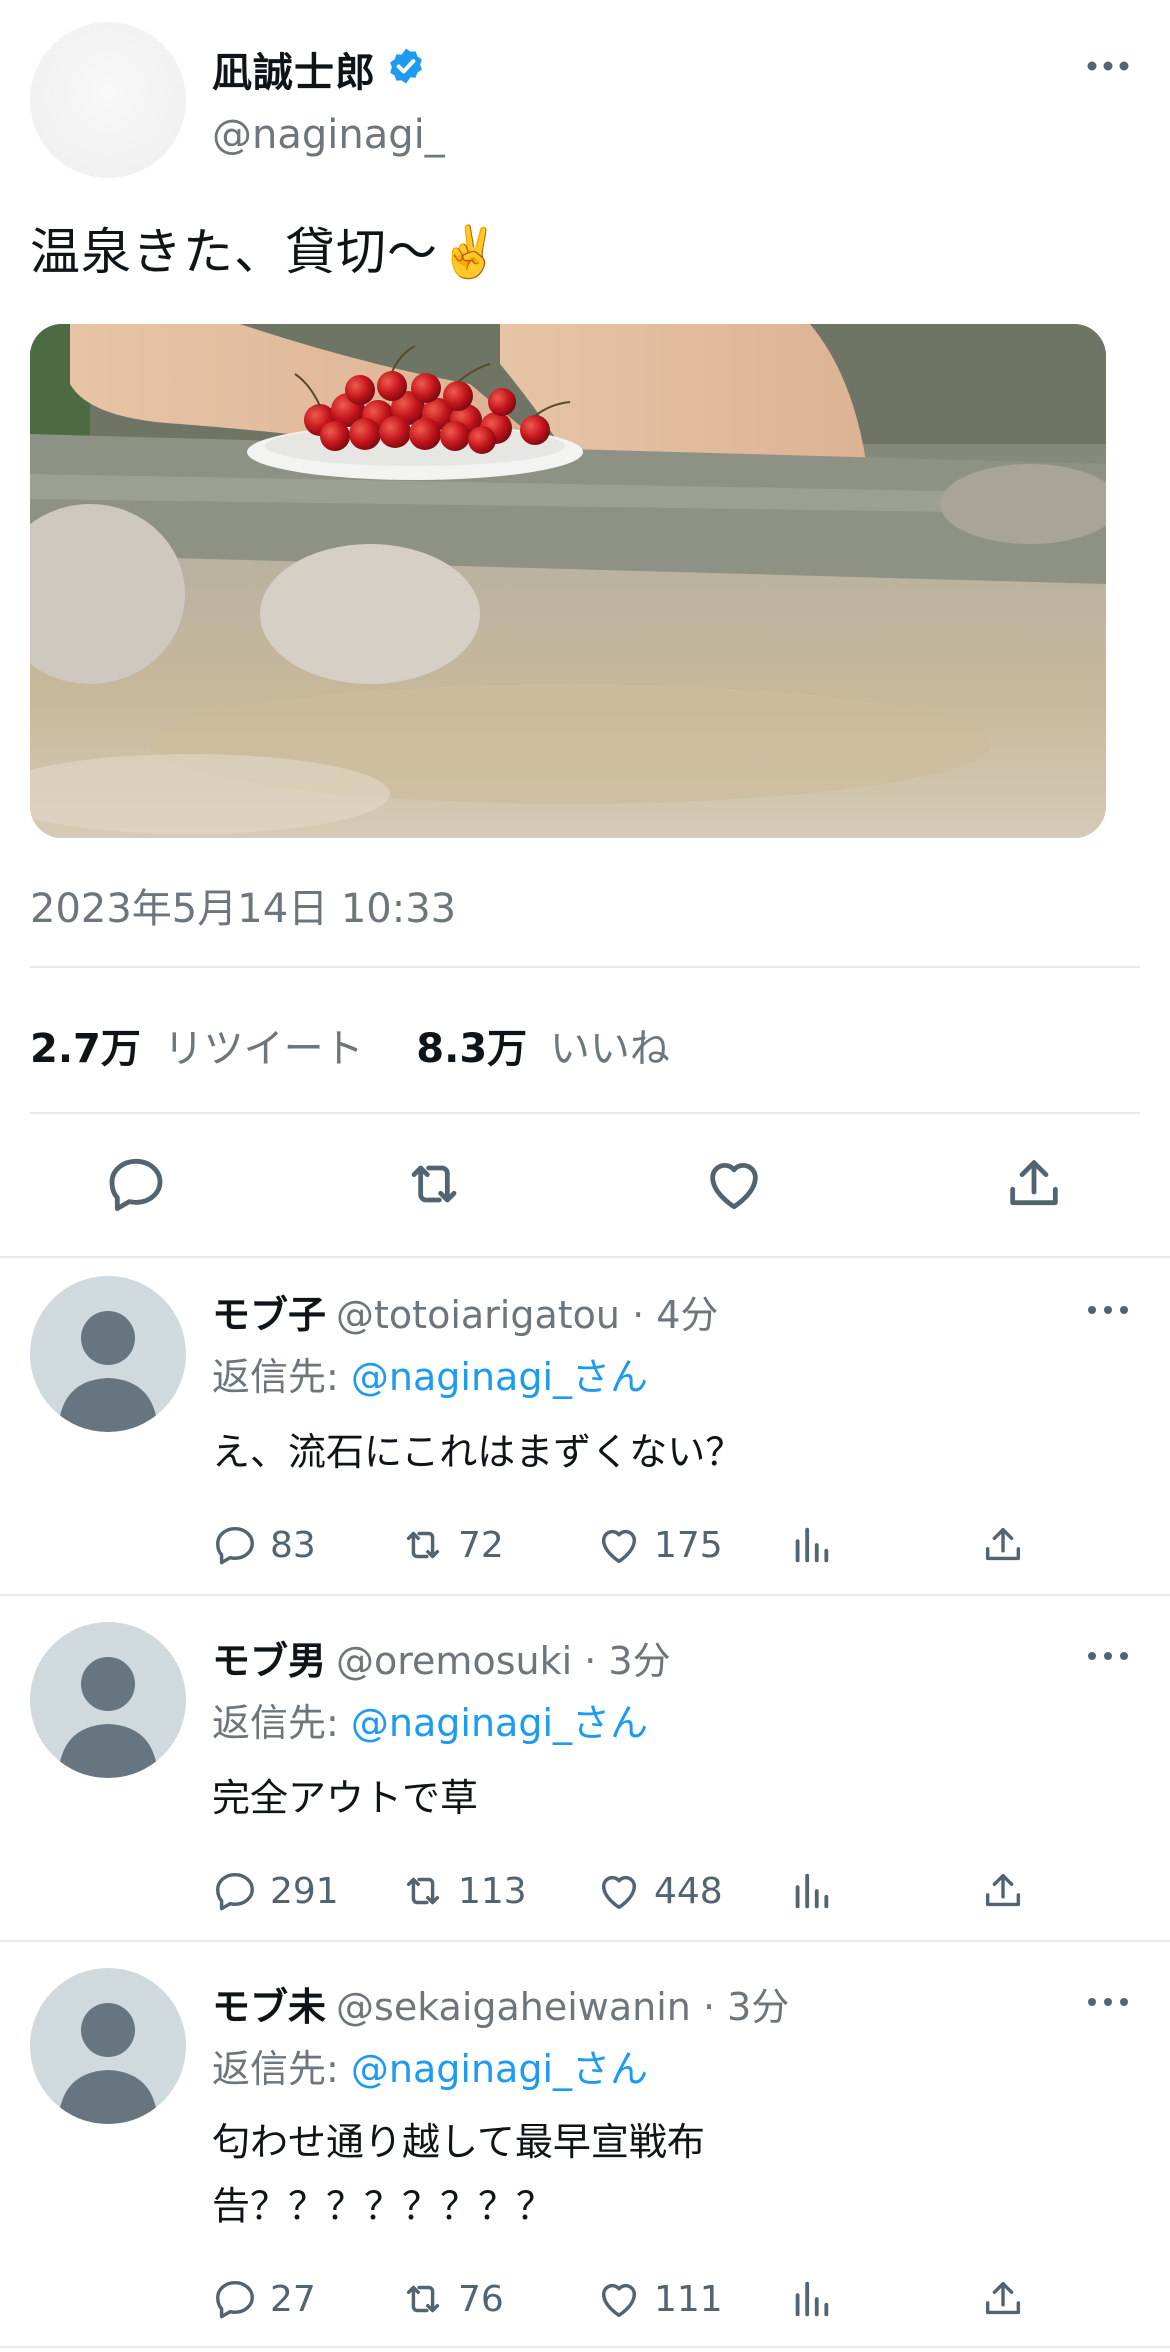 The width and height of the screenshot is (1170, 2352). Describe the element at coordinates (85, 1049) in the screenshot. I see `retweet-count: 2.7万` at that location.